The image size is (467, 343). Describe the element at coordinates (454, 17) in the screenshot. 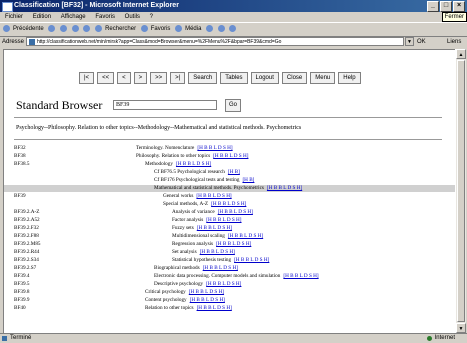

I see `close-tooltip: Fermer` at that location.